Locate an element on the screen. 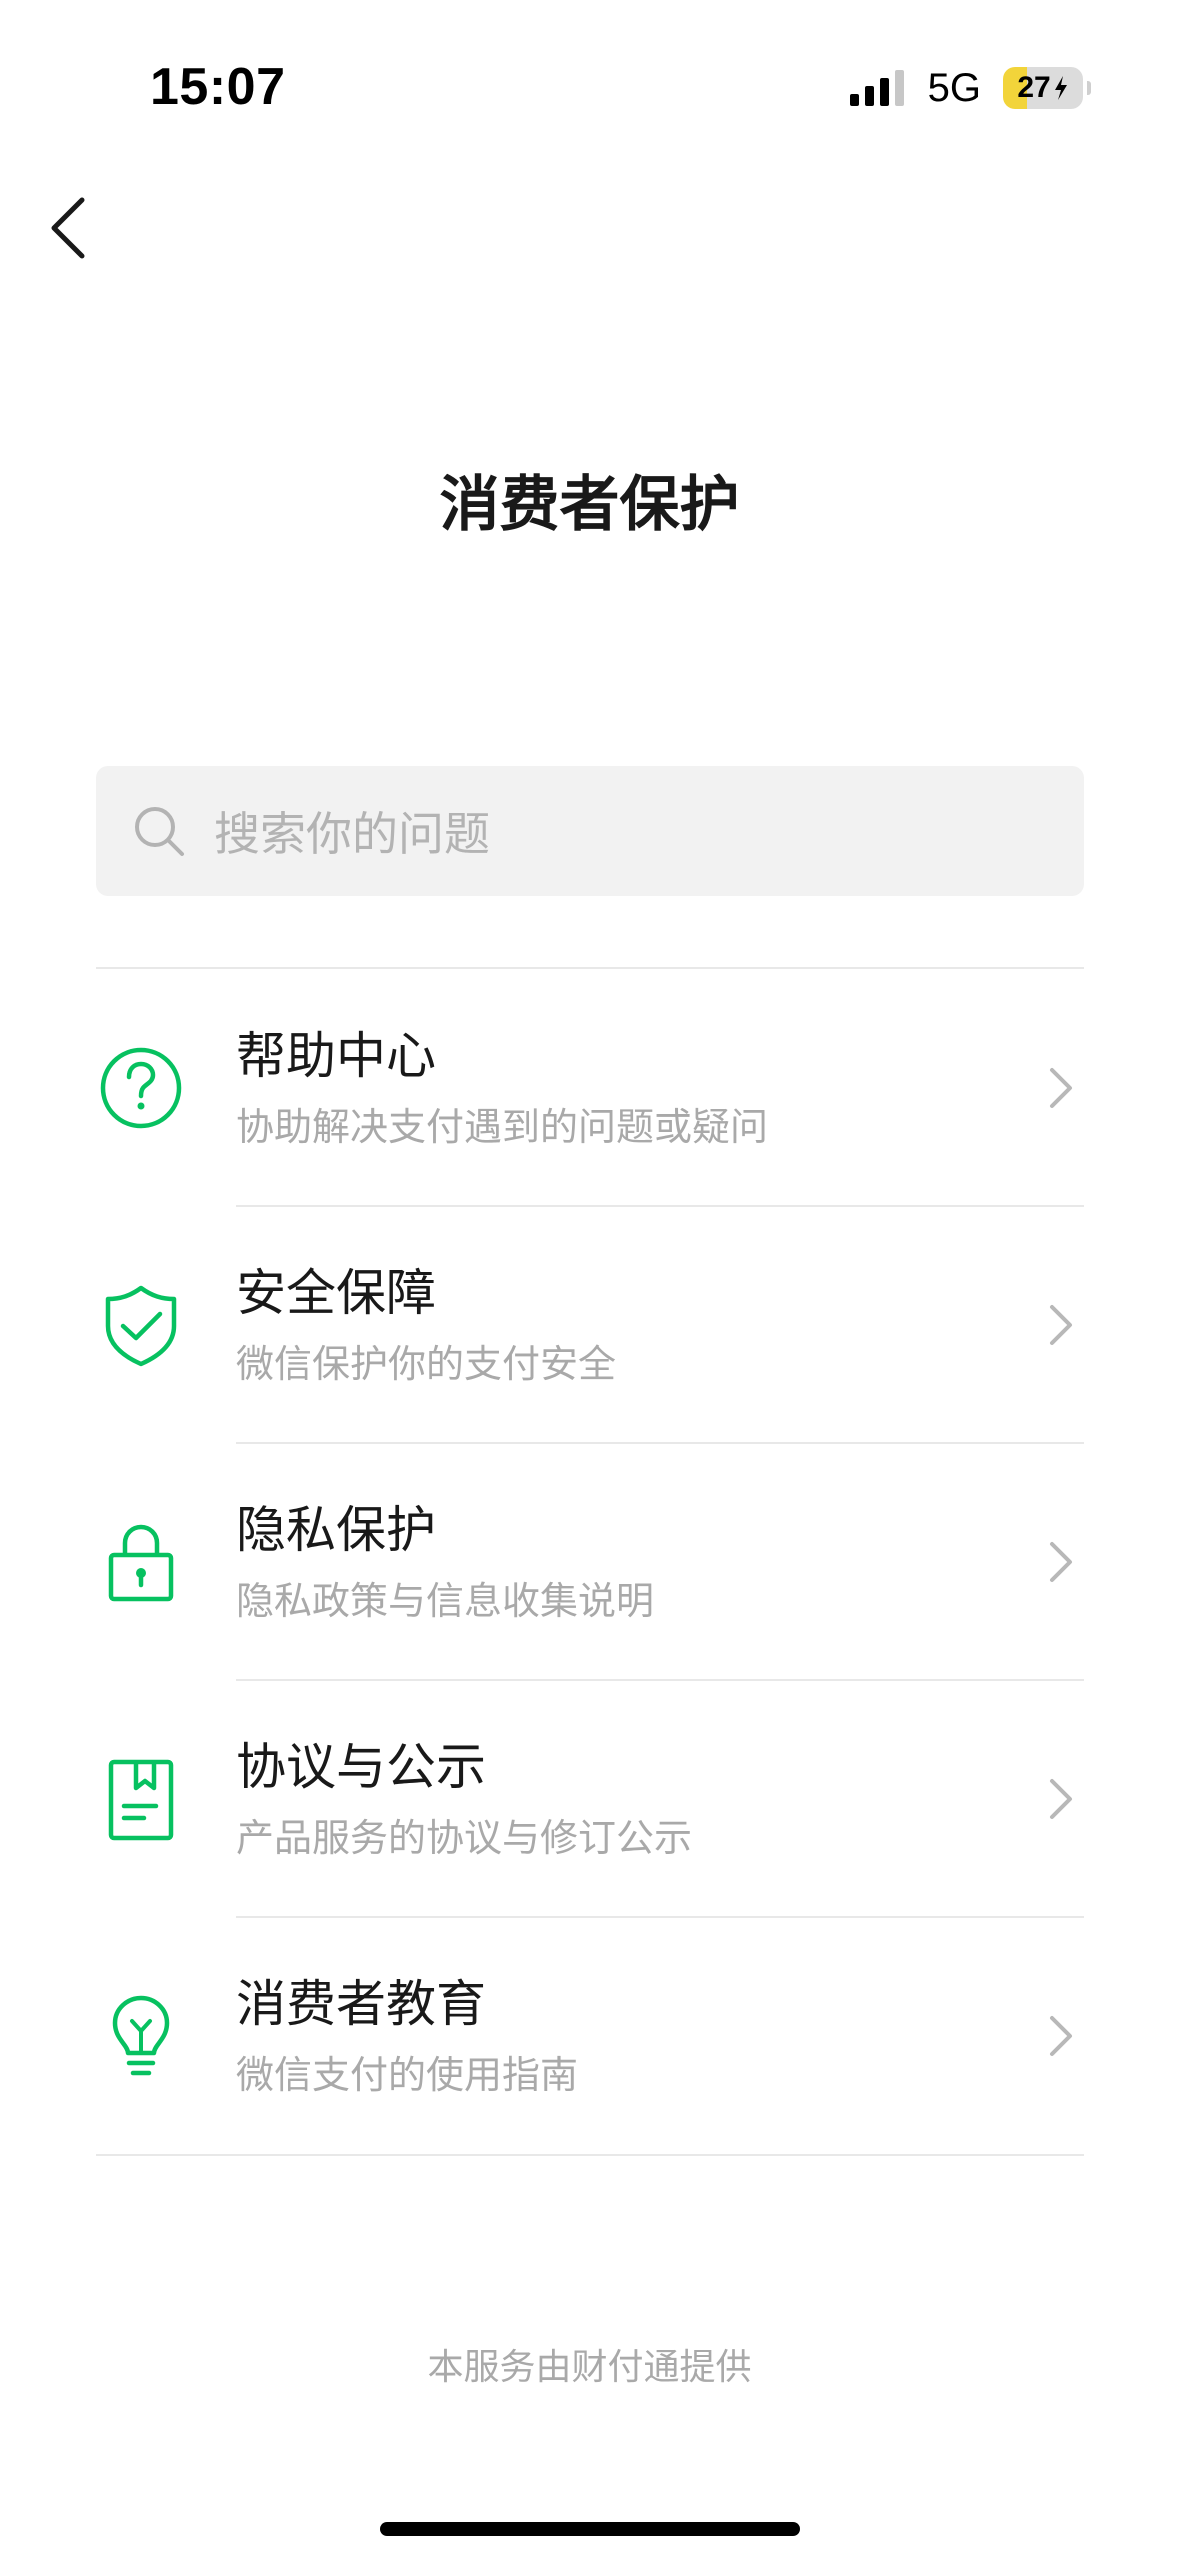  menu-item-title: 帮助中心 is located at coordinates (336, 1055).